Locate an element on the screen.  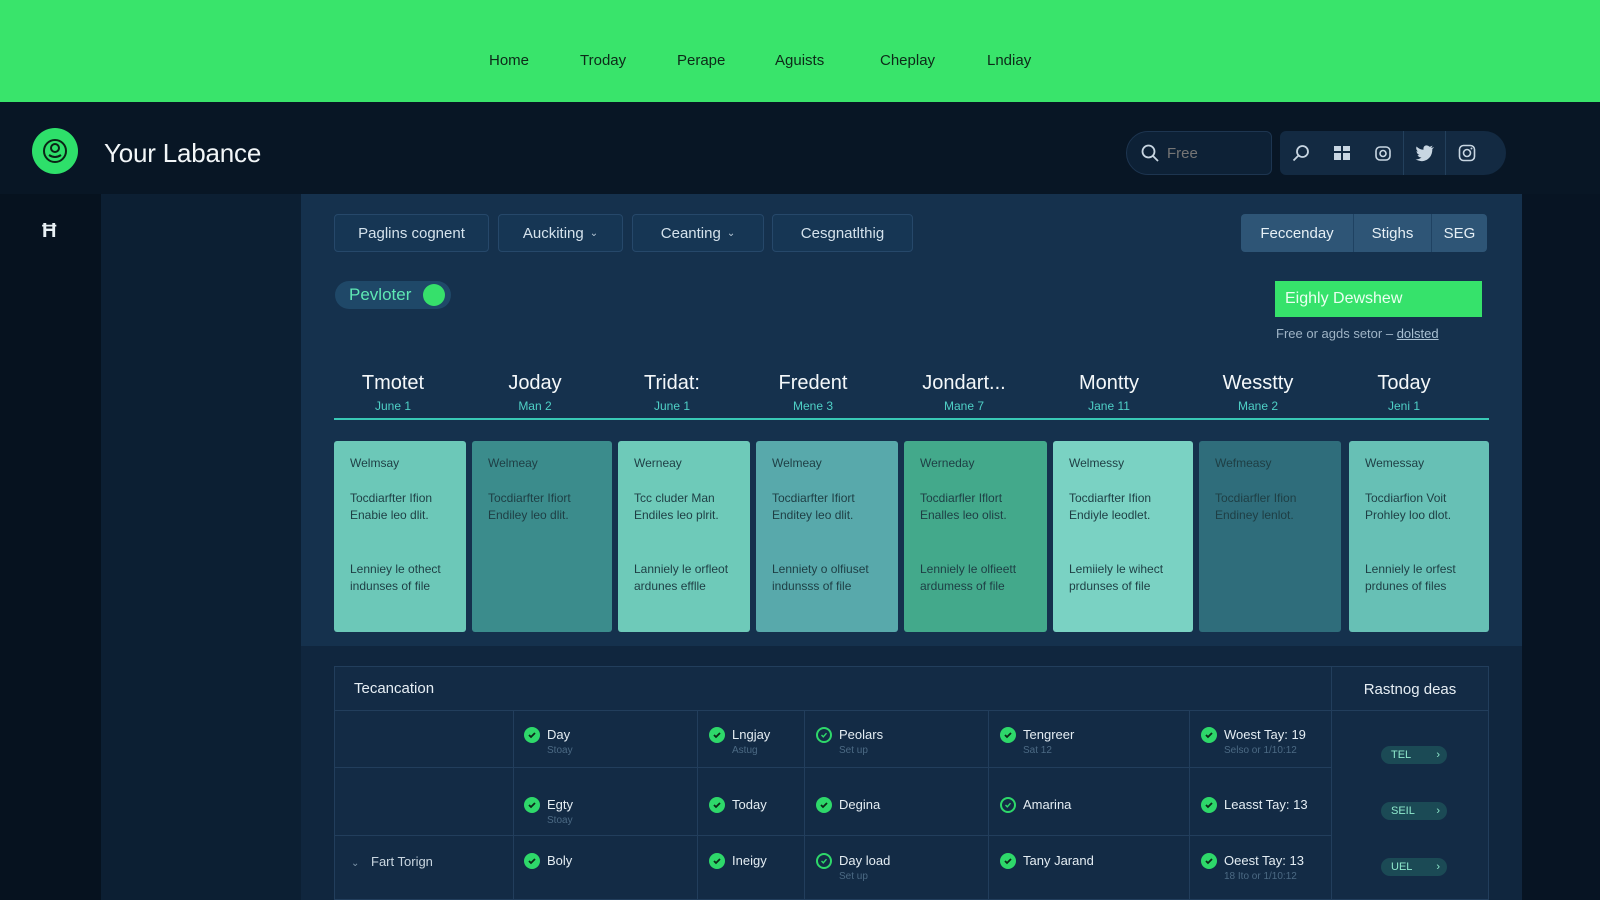
cta-note-link: dolsted is located at coordinates (1418, 333).